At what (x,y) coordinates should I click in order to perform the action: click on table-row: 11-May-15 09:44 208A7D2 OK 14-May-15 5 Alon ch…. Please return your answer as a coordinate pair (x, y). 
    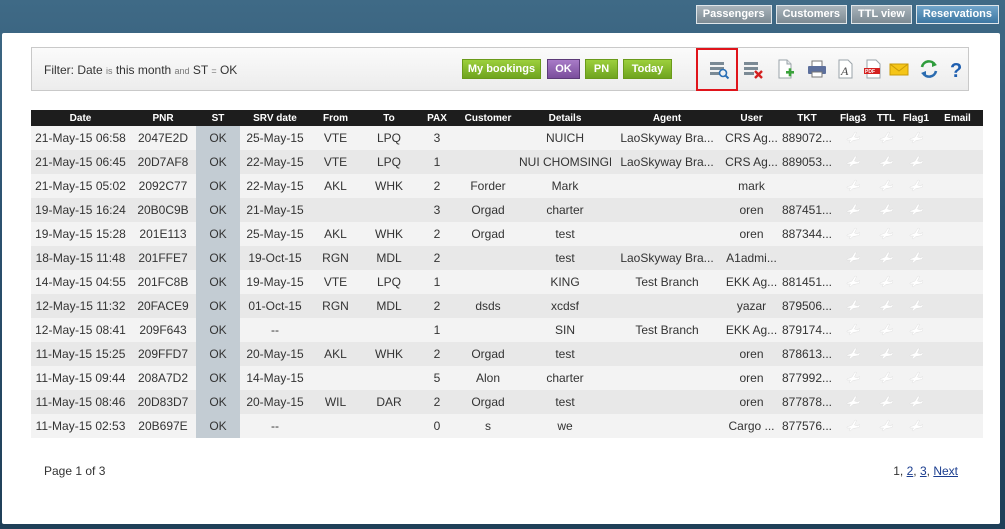
    Looking at the image, I should click on (507, 378).